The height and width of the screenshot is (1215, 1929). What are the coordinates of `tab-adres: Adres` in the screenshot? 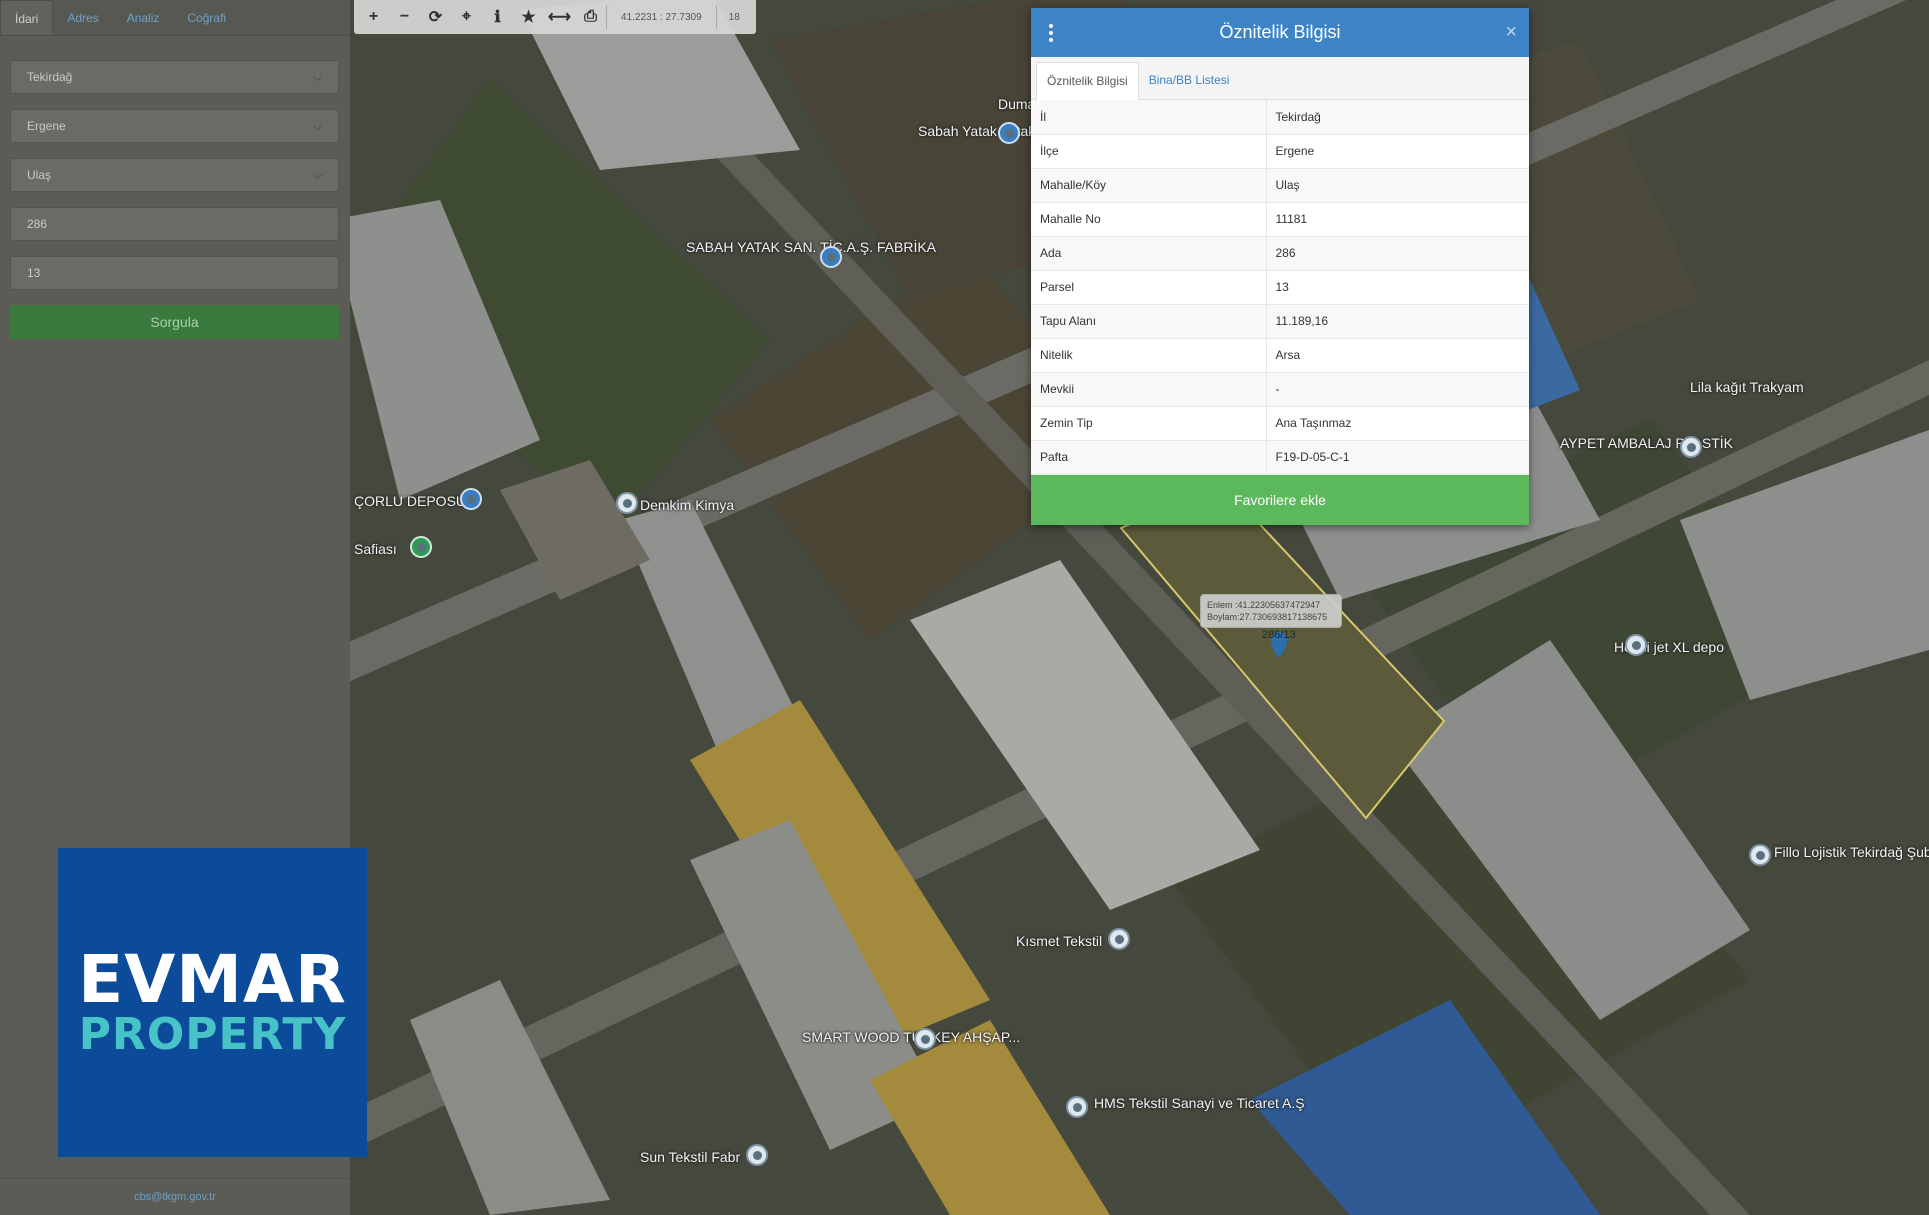 It's located at (82, 17).